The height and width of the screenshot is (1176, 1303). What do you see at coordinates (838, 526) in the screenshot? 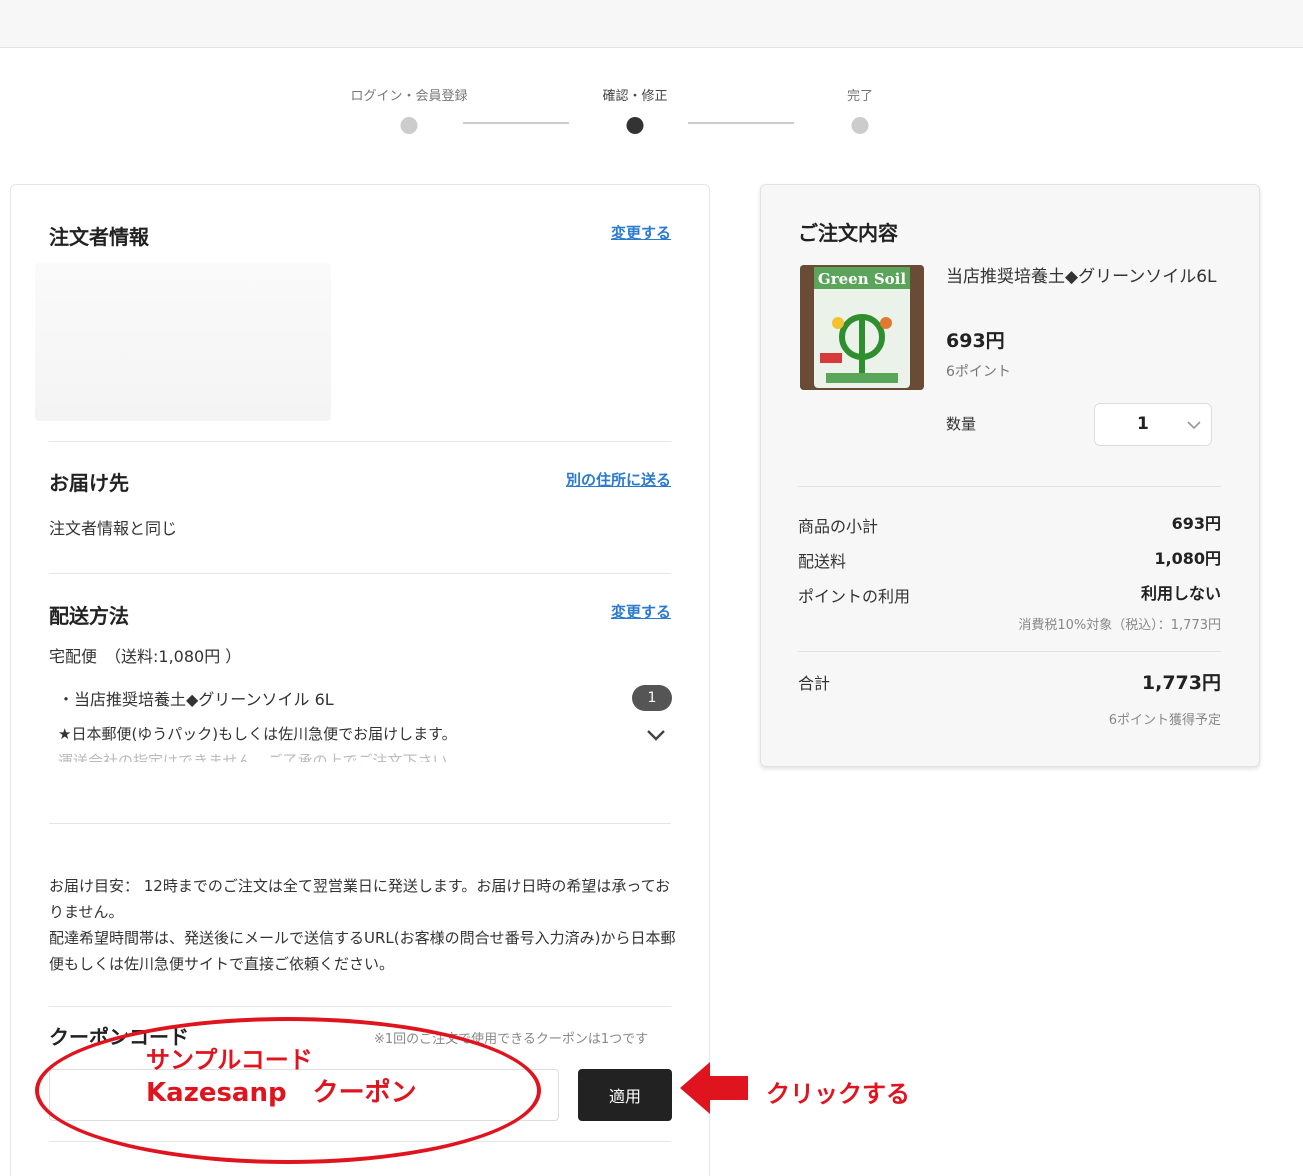
I see `subtotal-label: 商品の小計` at bounding box center [838, 526].